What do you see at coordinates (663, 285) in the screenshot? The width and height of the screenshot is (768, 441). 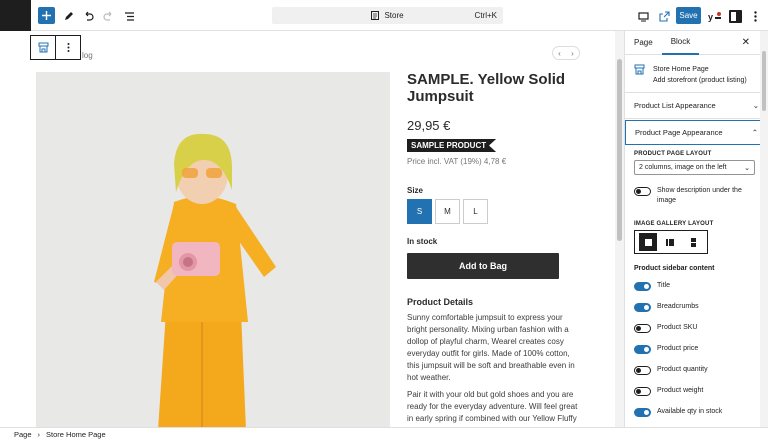 I see `toggle-label: Title` at bounding box center [663, 285].